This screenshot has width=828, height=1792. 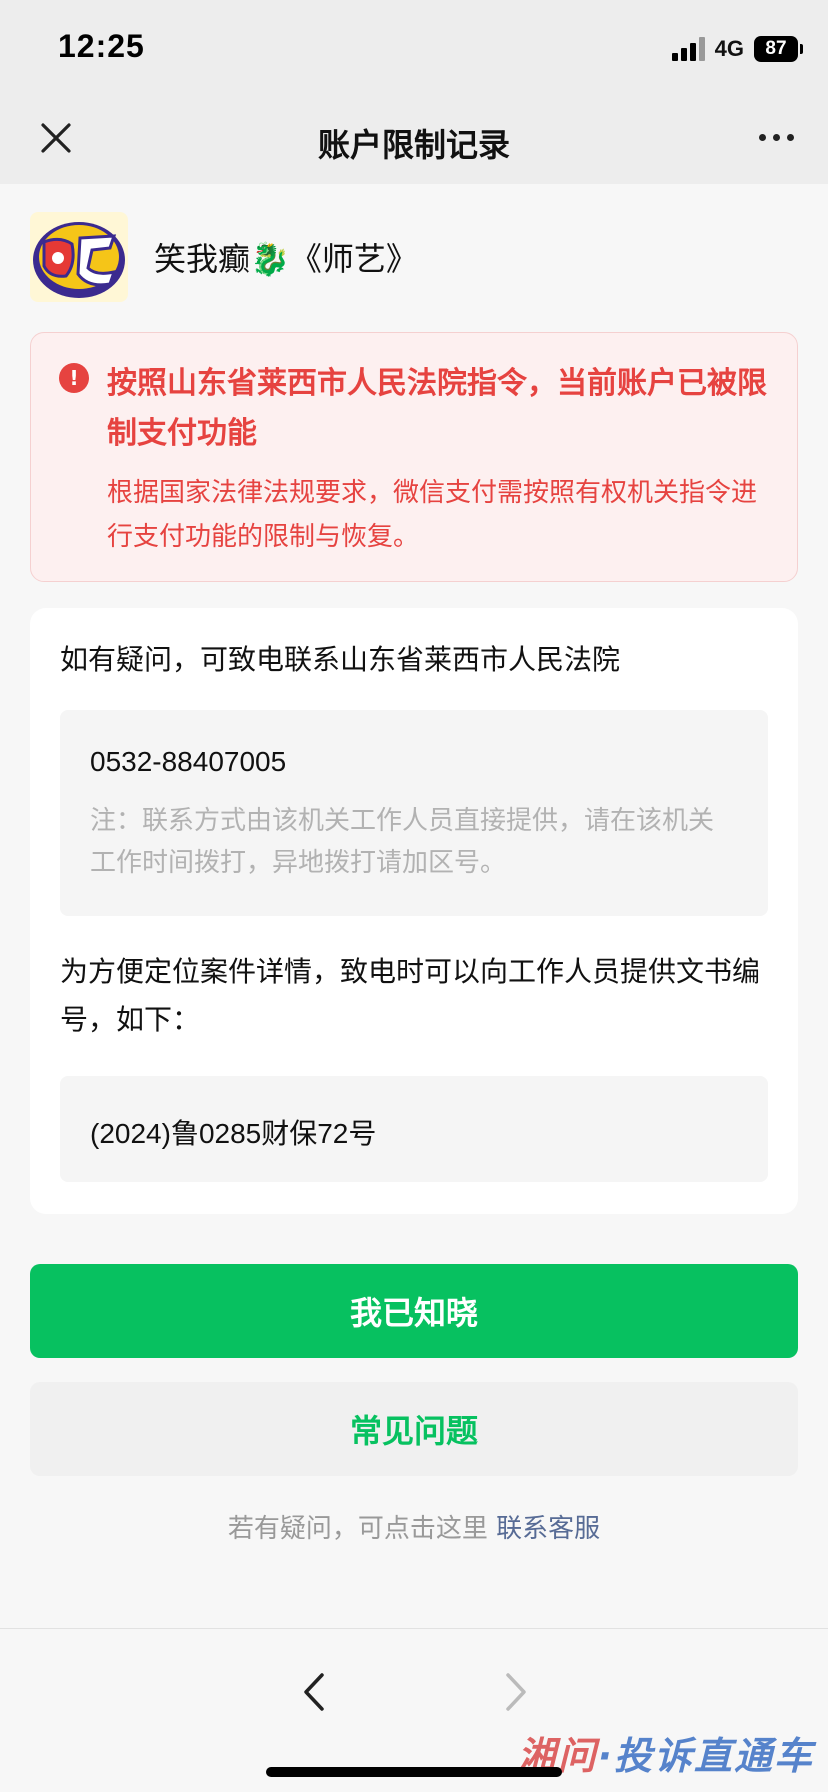 What do you see at coordinates (314, 1692) in the screenshot?
I see `chevron-left-icon` at bounding box center [314, 1692].